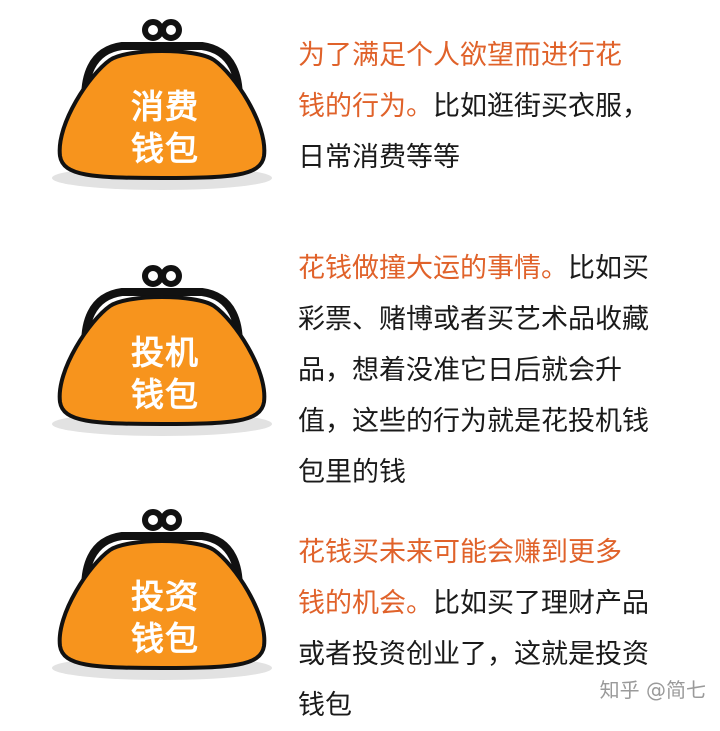  I want to click on description-1: 为了满足个人欲望而进行花 钱的行为。比如逛街买衣服， 日常消费等等, so click(488, 106).